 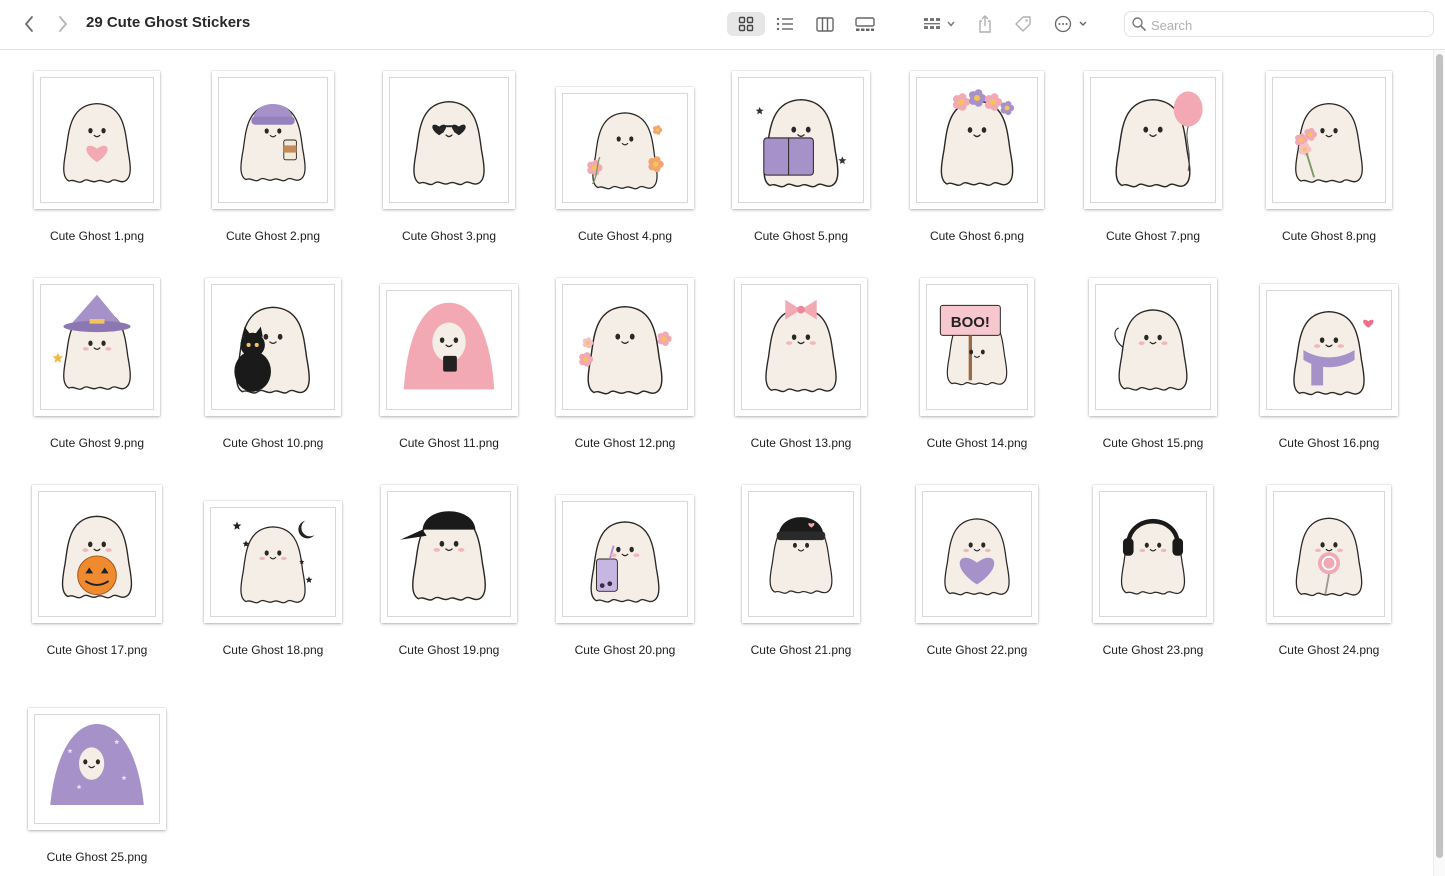 I want to click on ghost-pink-bow-icon, so click(x=801, y=346).